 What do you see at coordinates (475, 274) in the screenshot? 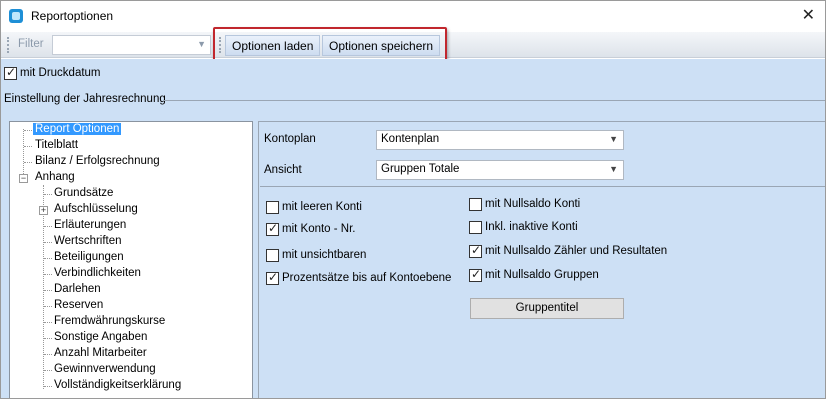
I see `zero-balance-groups-checkbox` at bounding box center [475, 274].